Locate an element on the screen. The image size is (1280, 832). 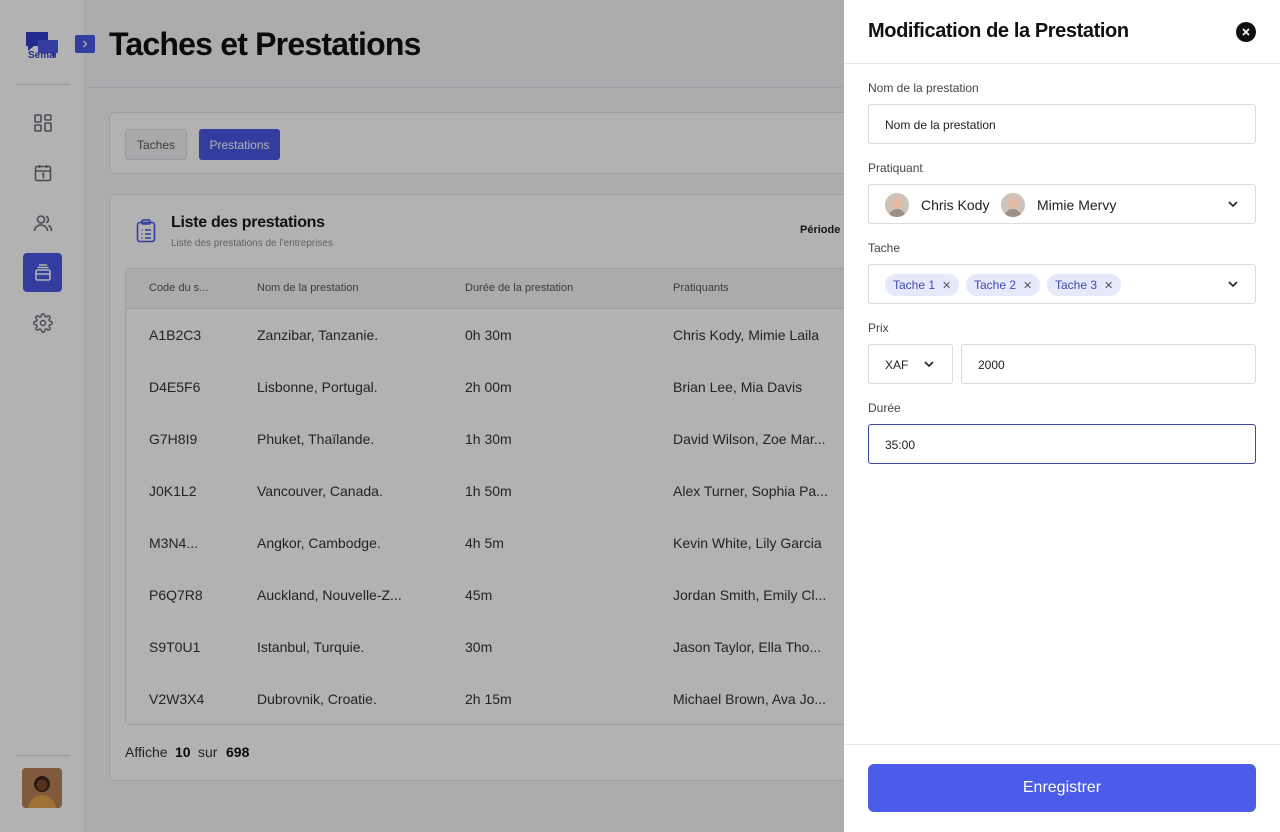
close-button is located at coordinates (1246, 32).